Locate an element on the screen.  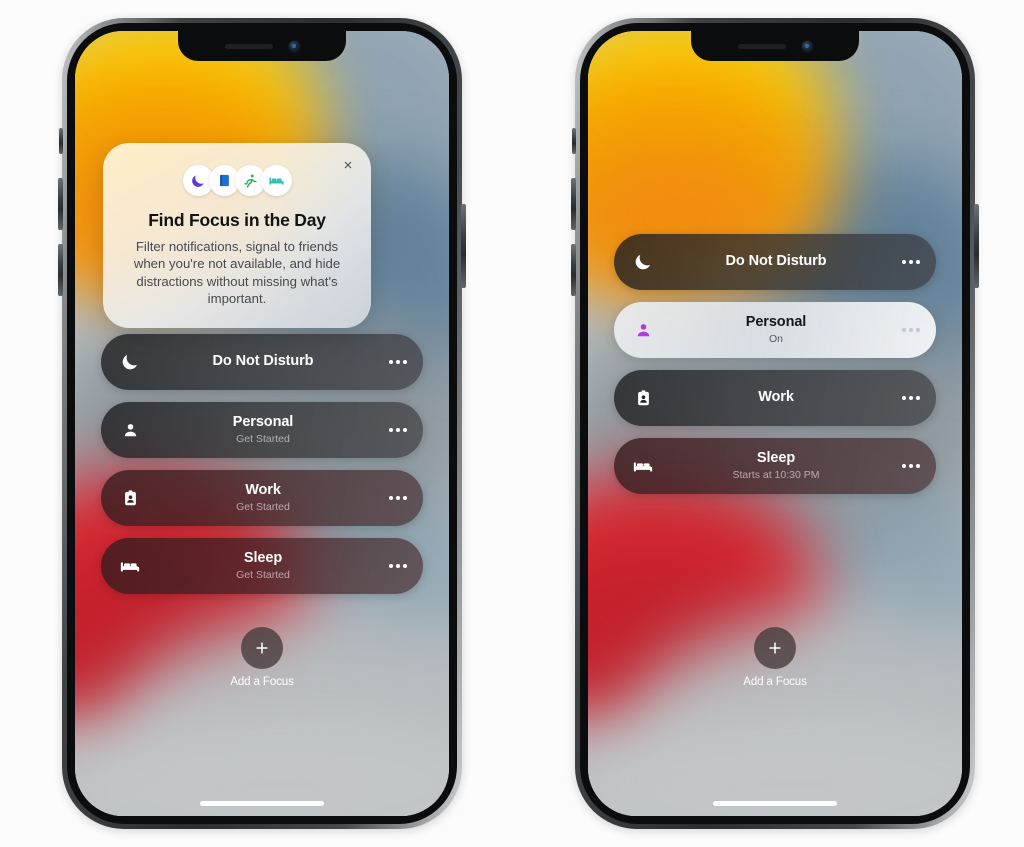
add-focus-right: Add a Focus is located at coordinates (775, 657).